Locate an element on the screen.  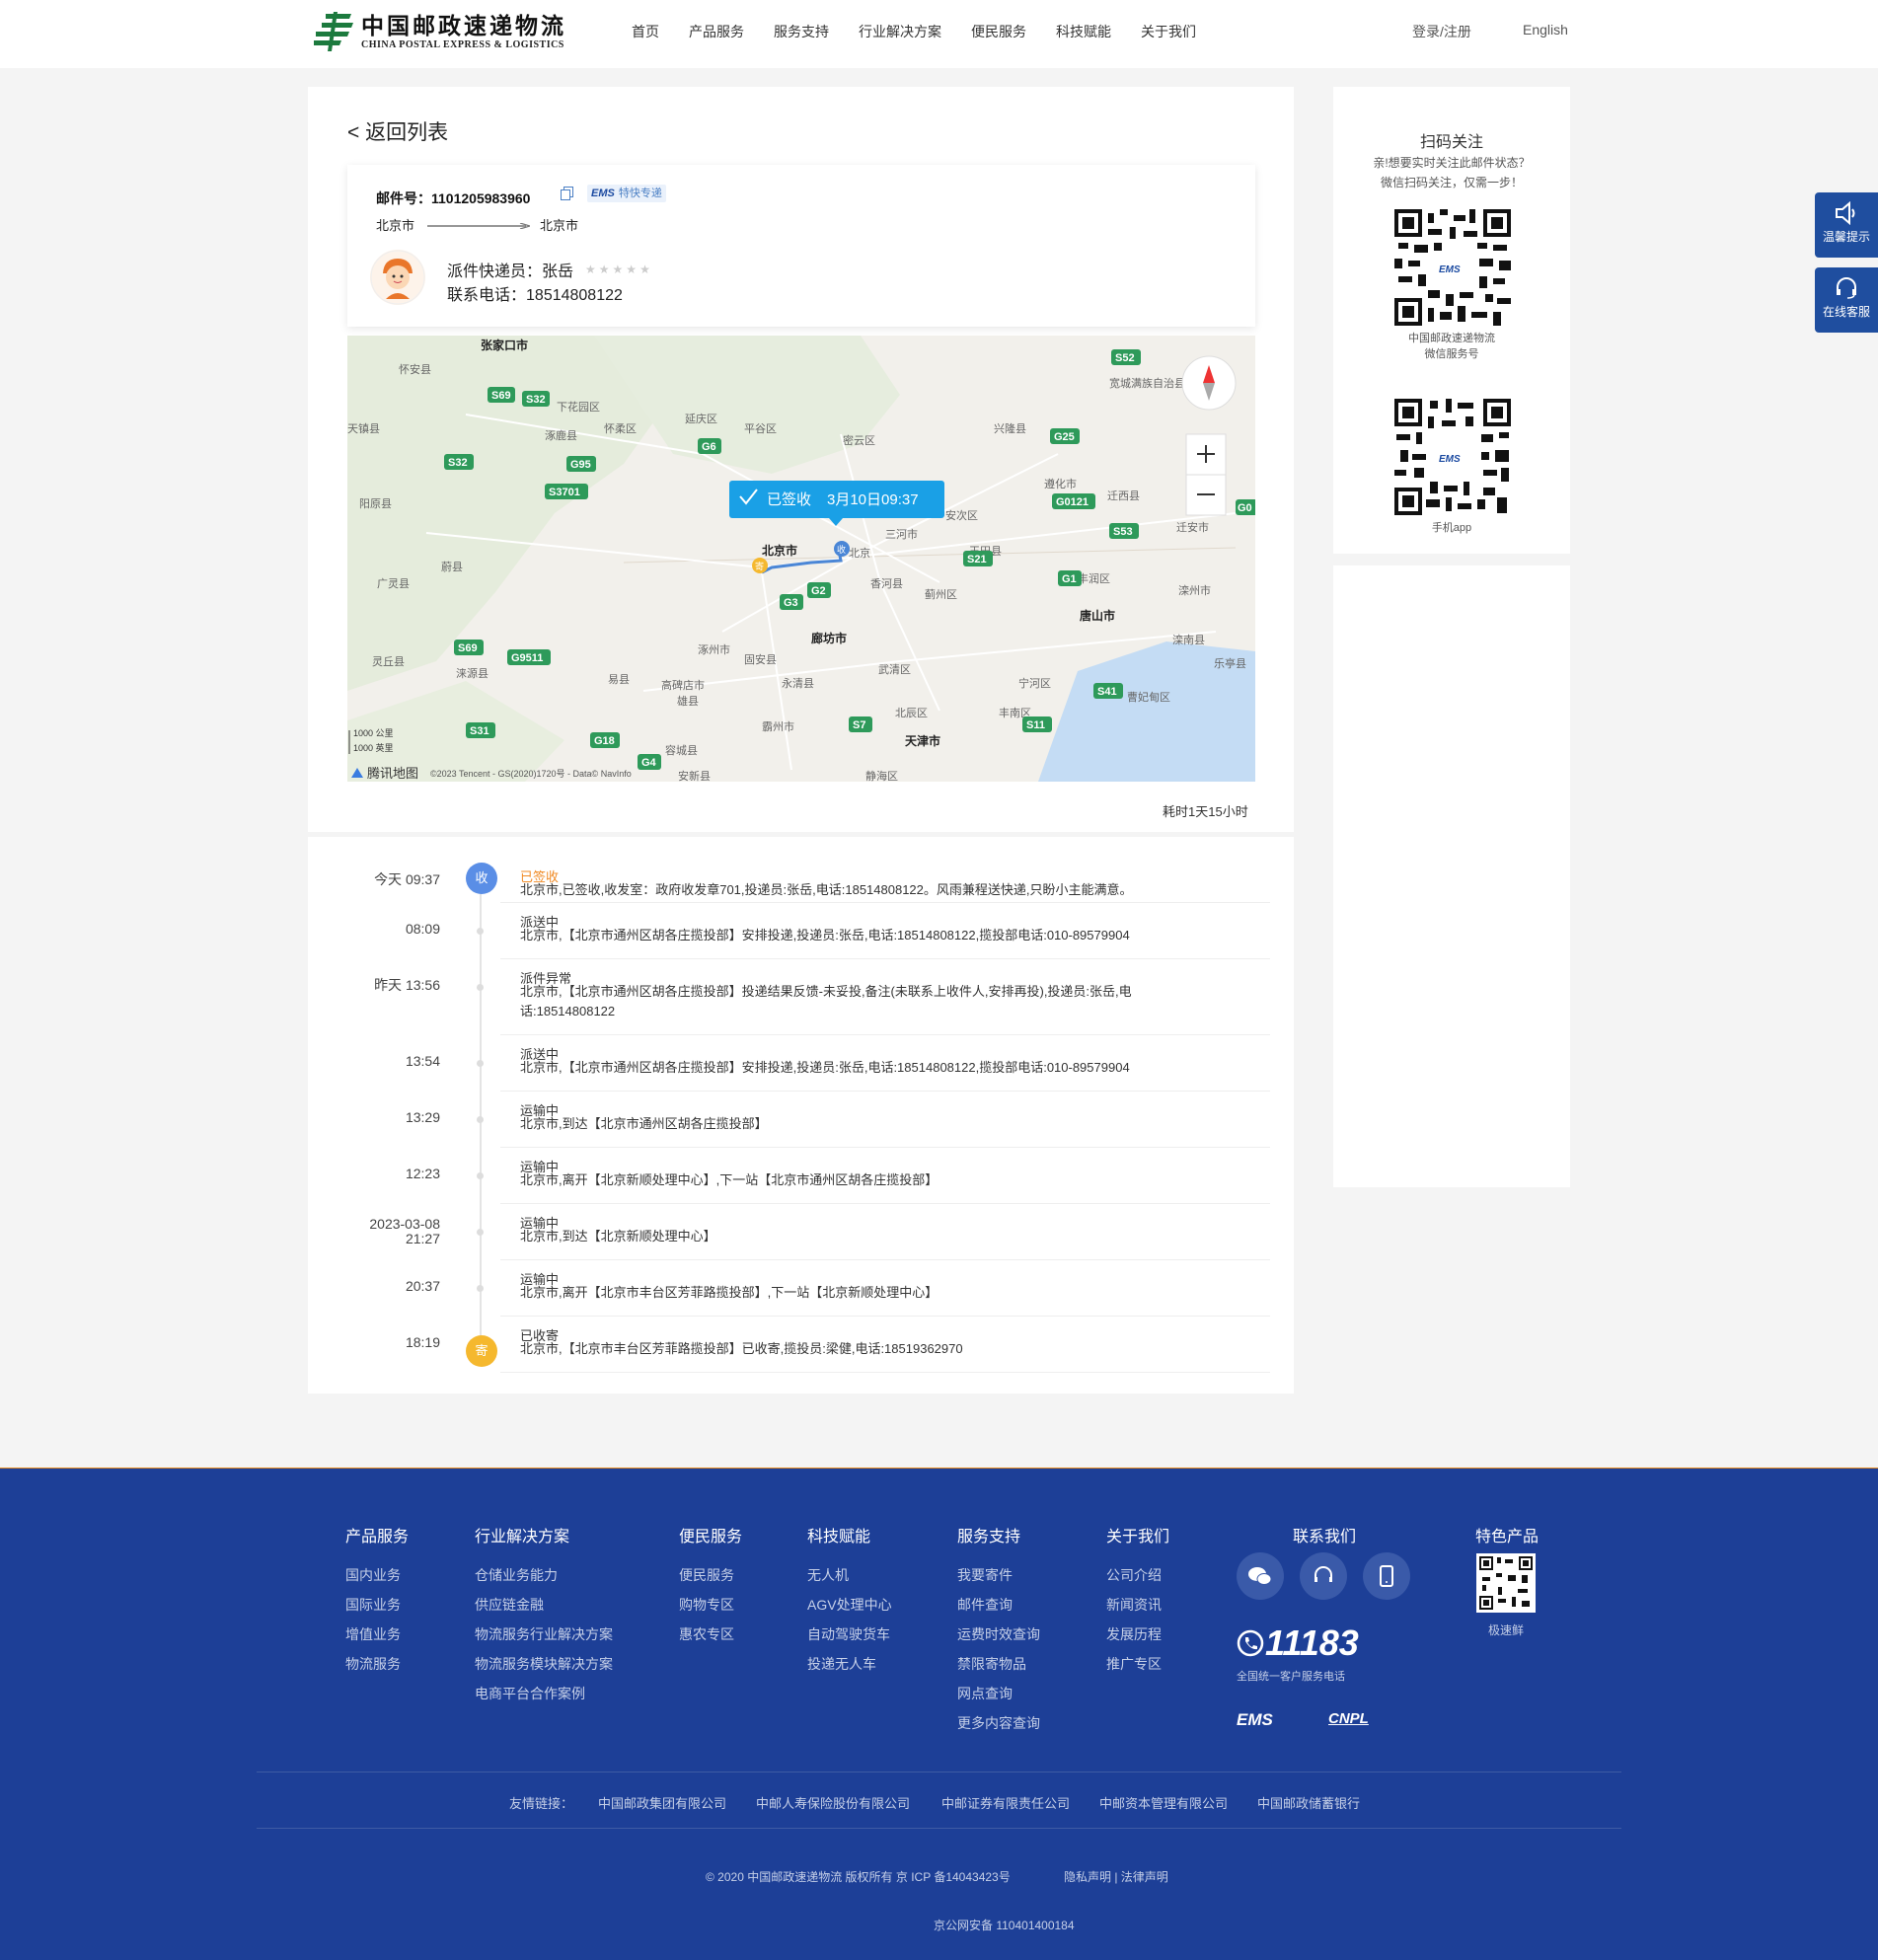
nav-solutions: 行业解决方案 is located at coordinates (900, 31).